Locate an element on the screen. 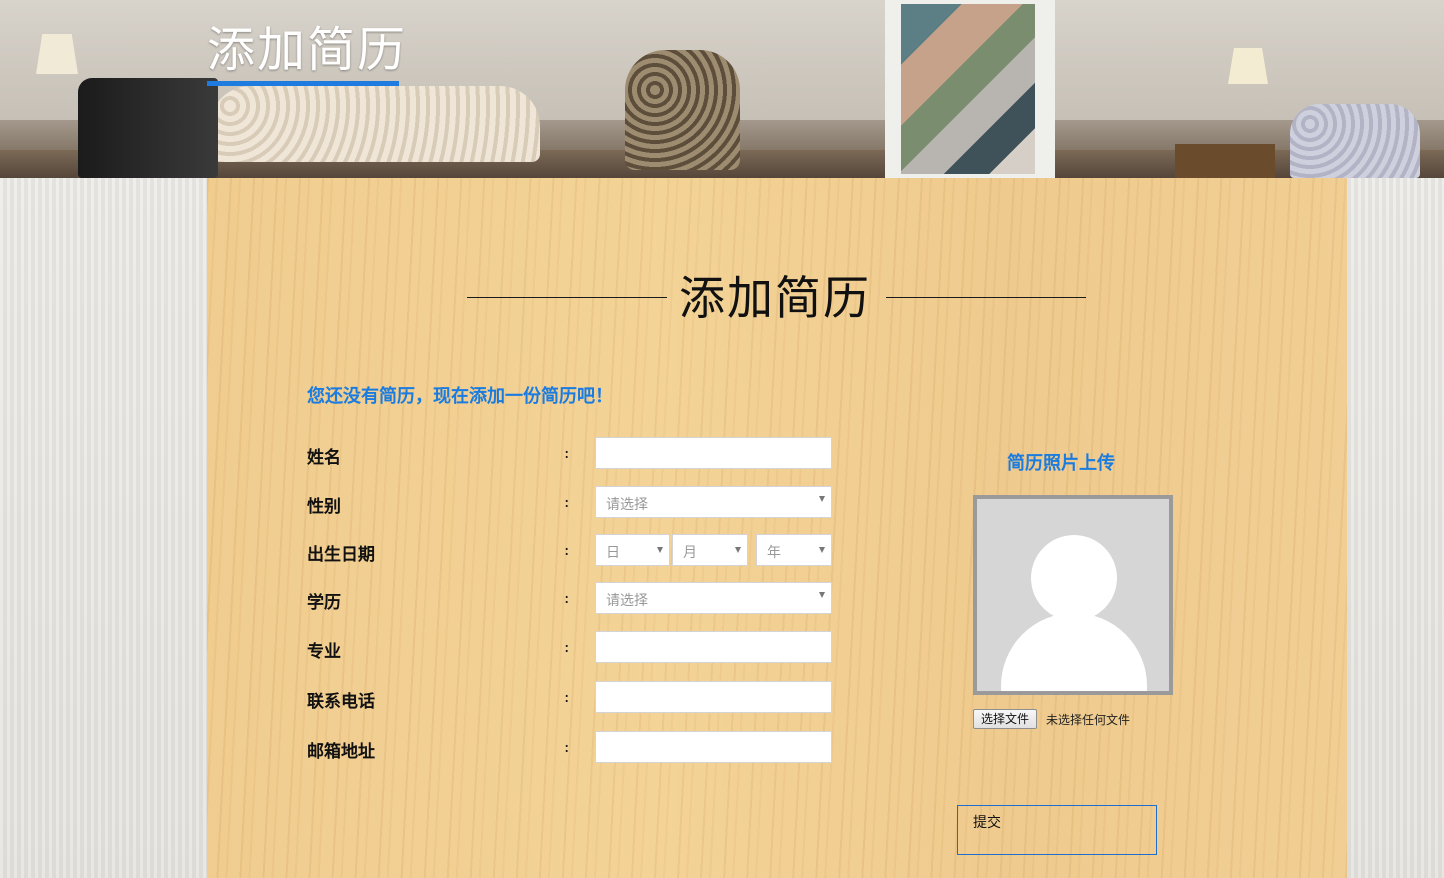  birthdate-label: 出生日期 is located at coordinates (341, 555).